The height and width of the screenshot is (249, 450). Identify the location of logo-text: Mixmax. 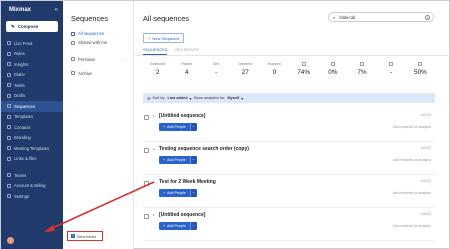
(20, 10).